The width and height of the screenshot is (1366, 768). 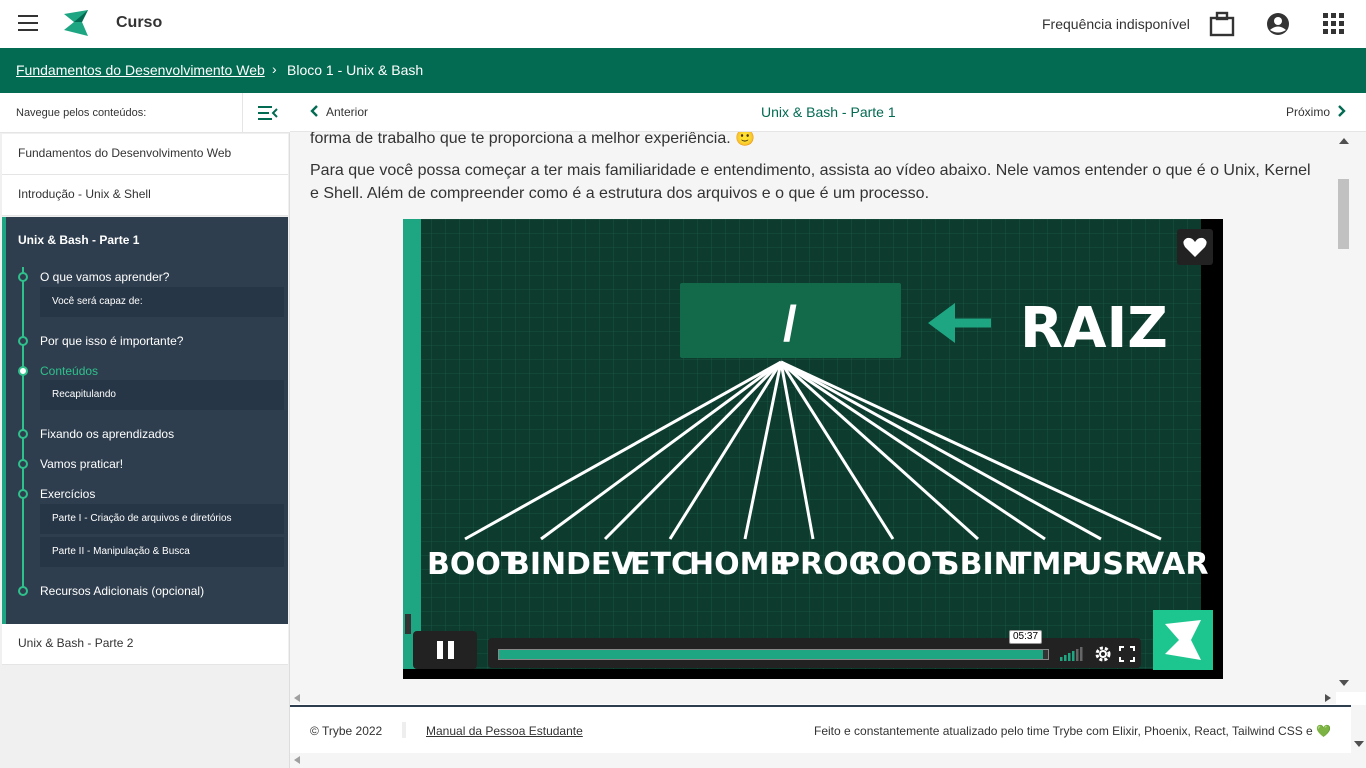 I want to click on sidebar-active-title: Unix & Bash - Parte 1, so click(x=78, y=240).